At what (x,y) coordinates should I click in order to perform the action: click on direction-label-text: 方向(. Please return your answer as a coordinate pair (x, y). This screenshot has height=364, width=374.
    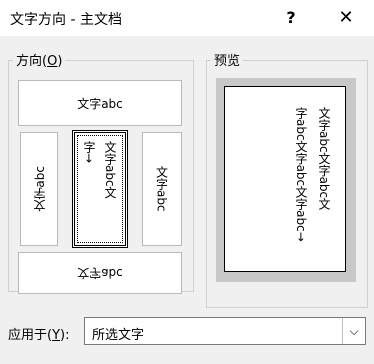
    Looking at the image, I should click on (32, 61).